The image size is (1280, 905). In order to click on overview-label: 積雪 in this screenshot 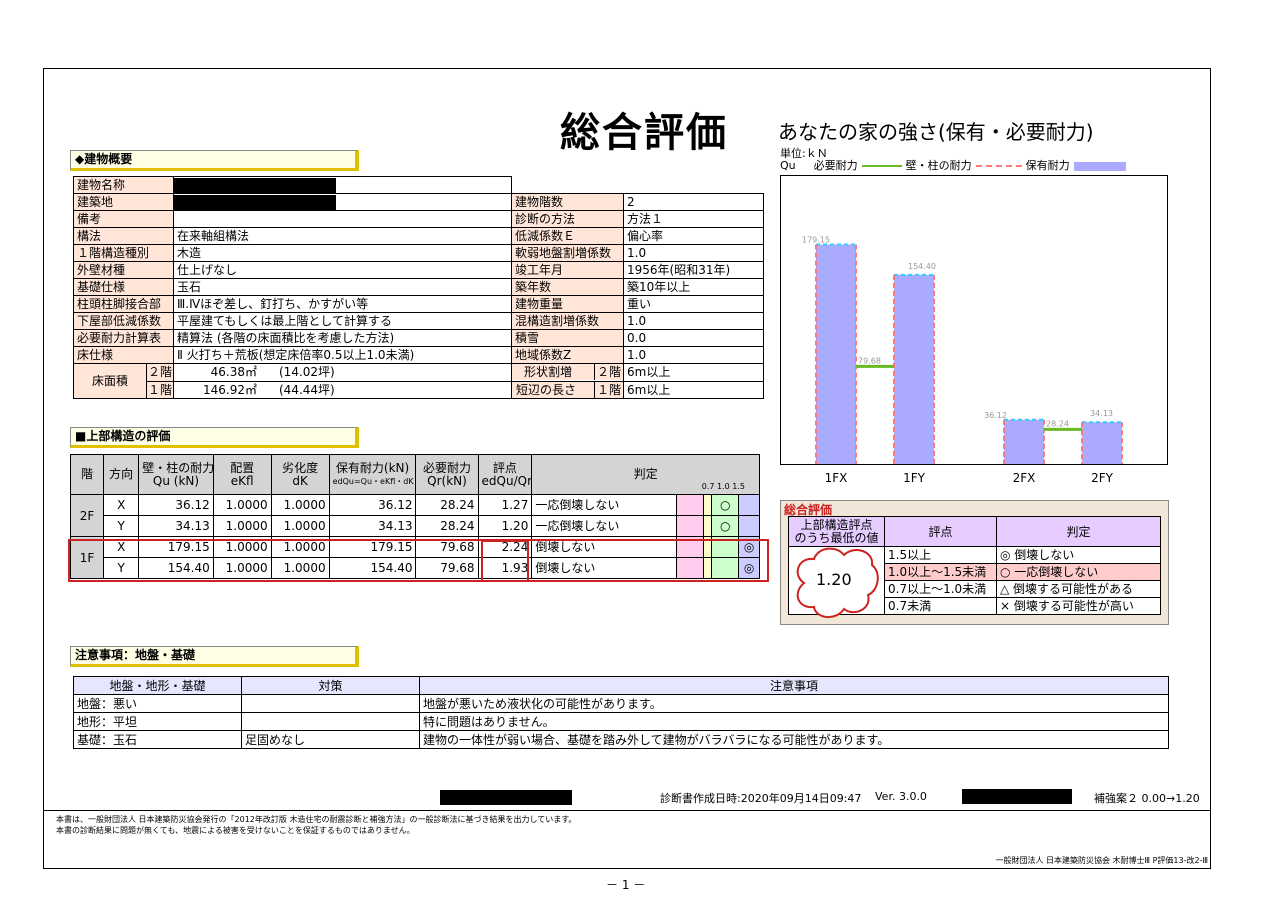, I will do `click(567, 338)`.